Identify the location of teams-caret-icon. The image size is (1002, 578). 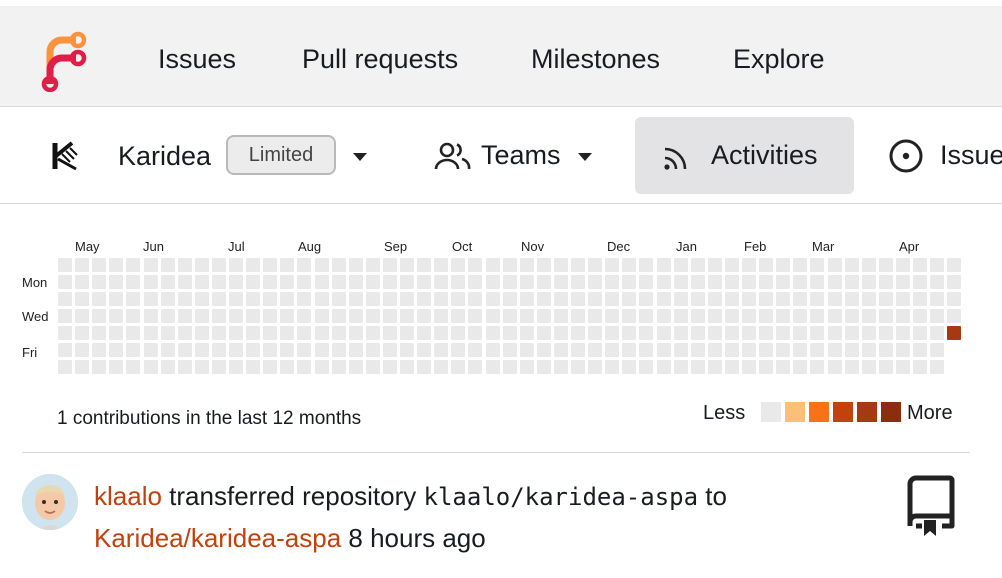
(585, 157).